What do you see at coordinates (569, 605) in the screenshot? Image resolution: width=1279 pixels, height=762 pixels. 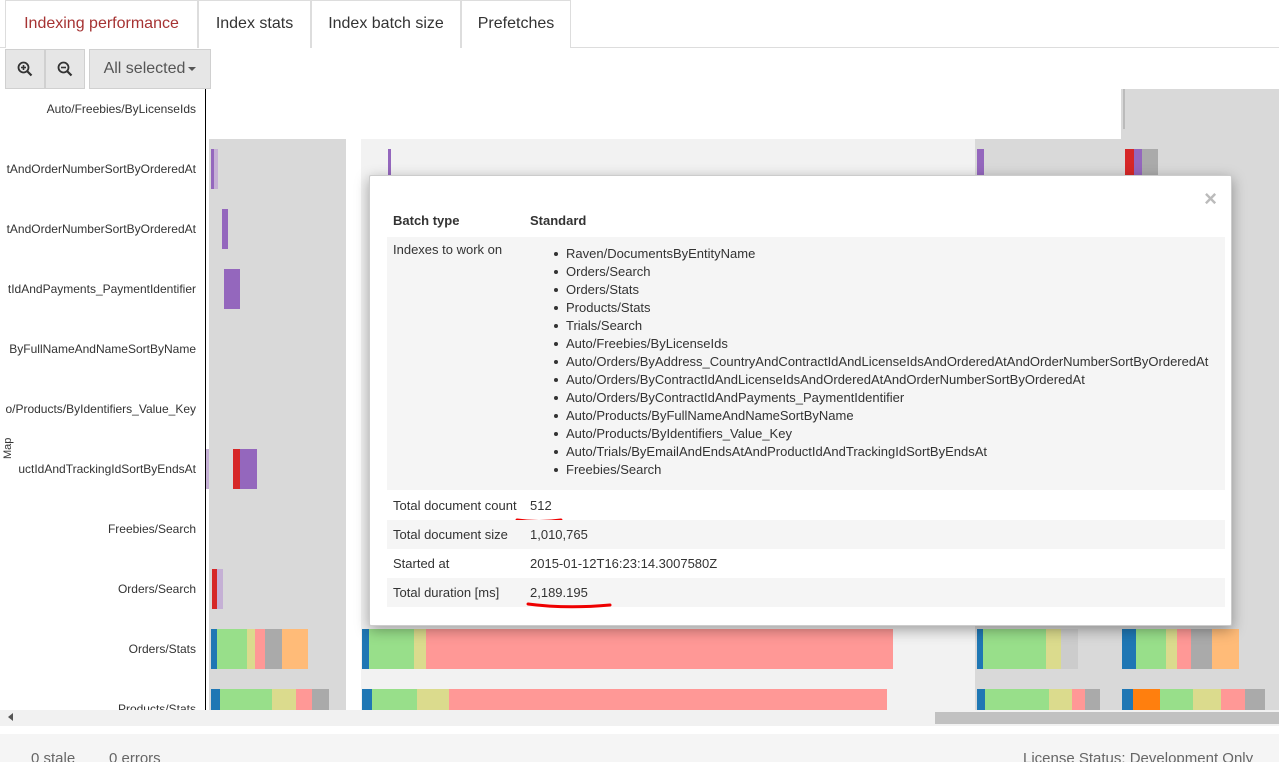 I see `red-underline-annotation` at bounding box center [569, 605].